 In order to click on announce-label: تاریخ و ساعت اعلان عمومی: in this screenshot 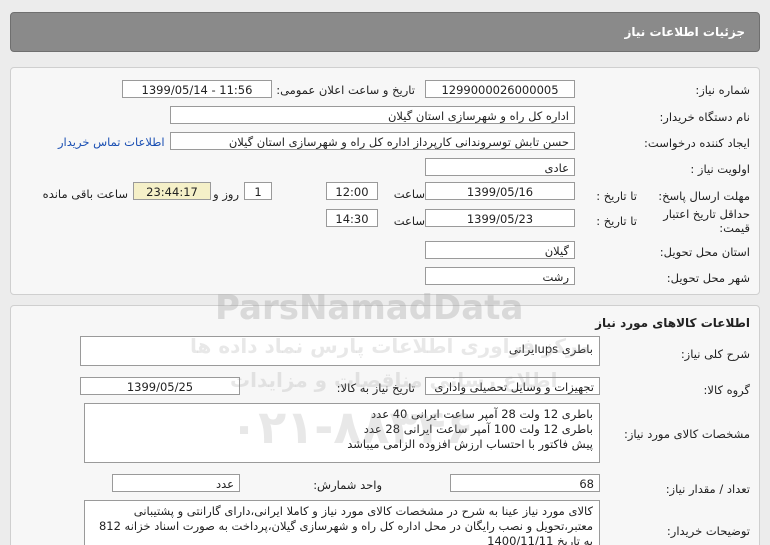, I will do `click(345, 90)`.